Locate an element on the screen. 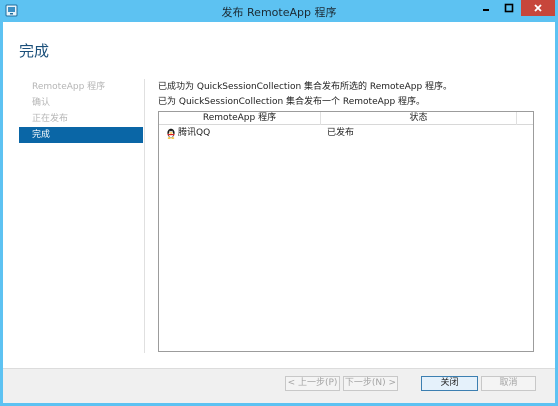 The image size is (558, 406). qq-penguin-icon is located at coordinates (171, 133).